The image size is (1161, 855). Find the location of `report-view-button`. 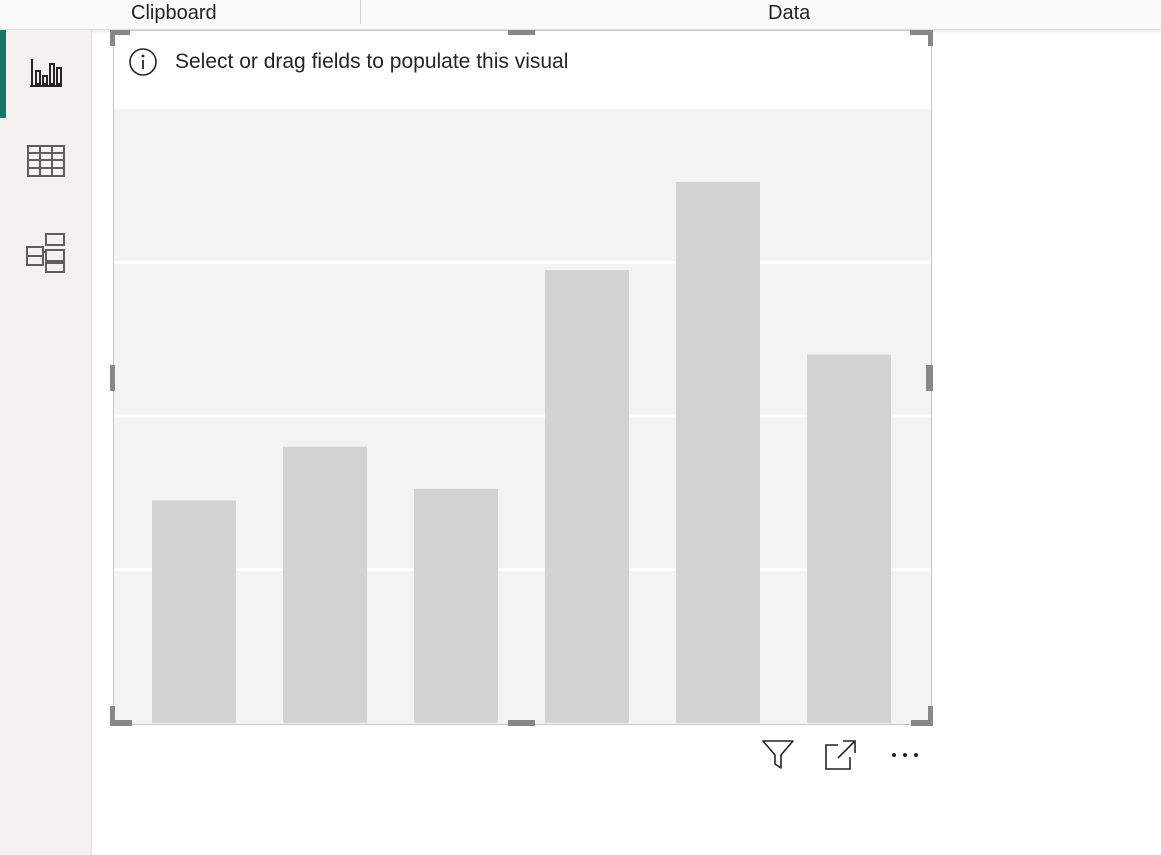

report-view-button is located at coordinates (45, 74).